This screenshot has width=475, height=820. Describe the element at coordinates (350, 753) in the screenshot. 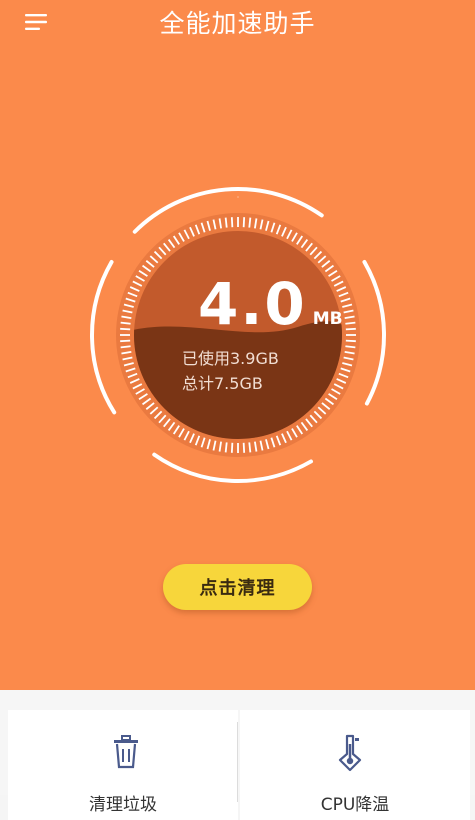

I see `thermometer-icon` at that location.